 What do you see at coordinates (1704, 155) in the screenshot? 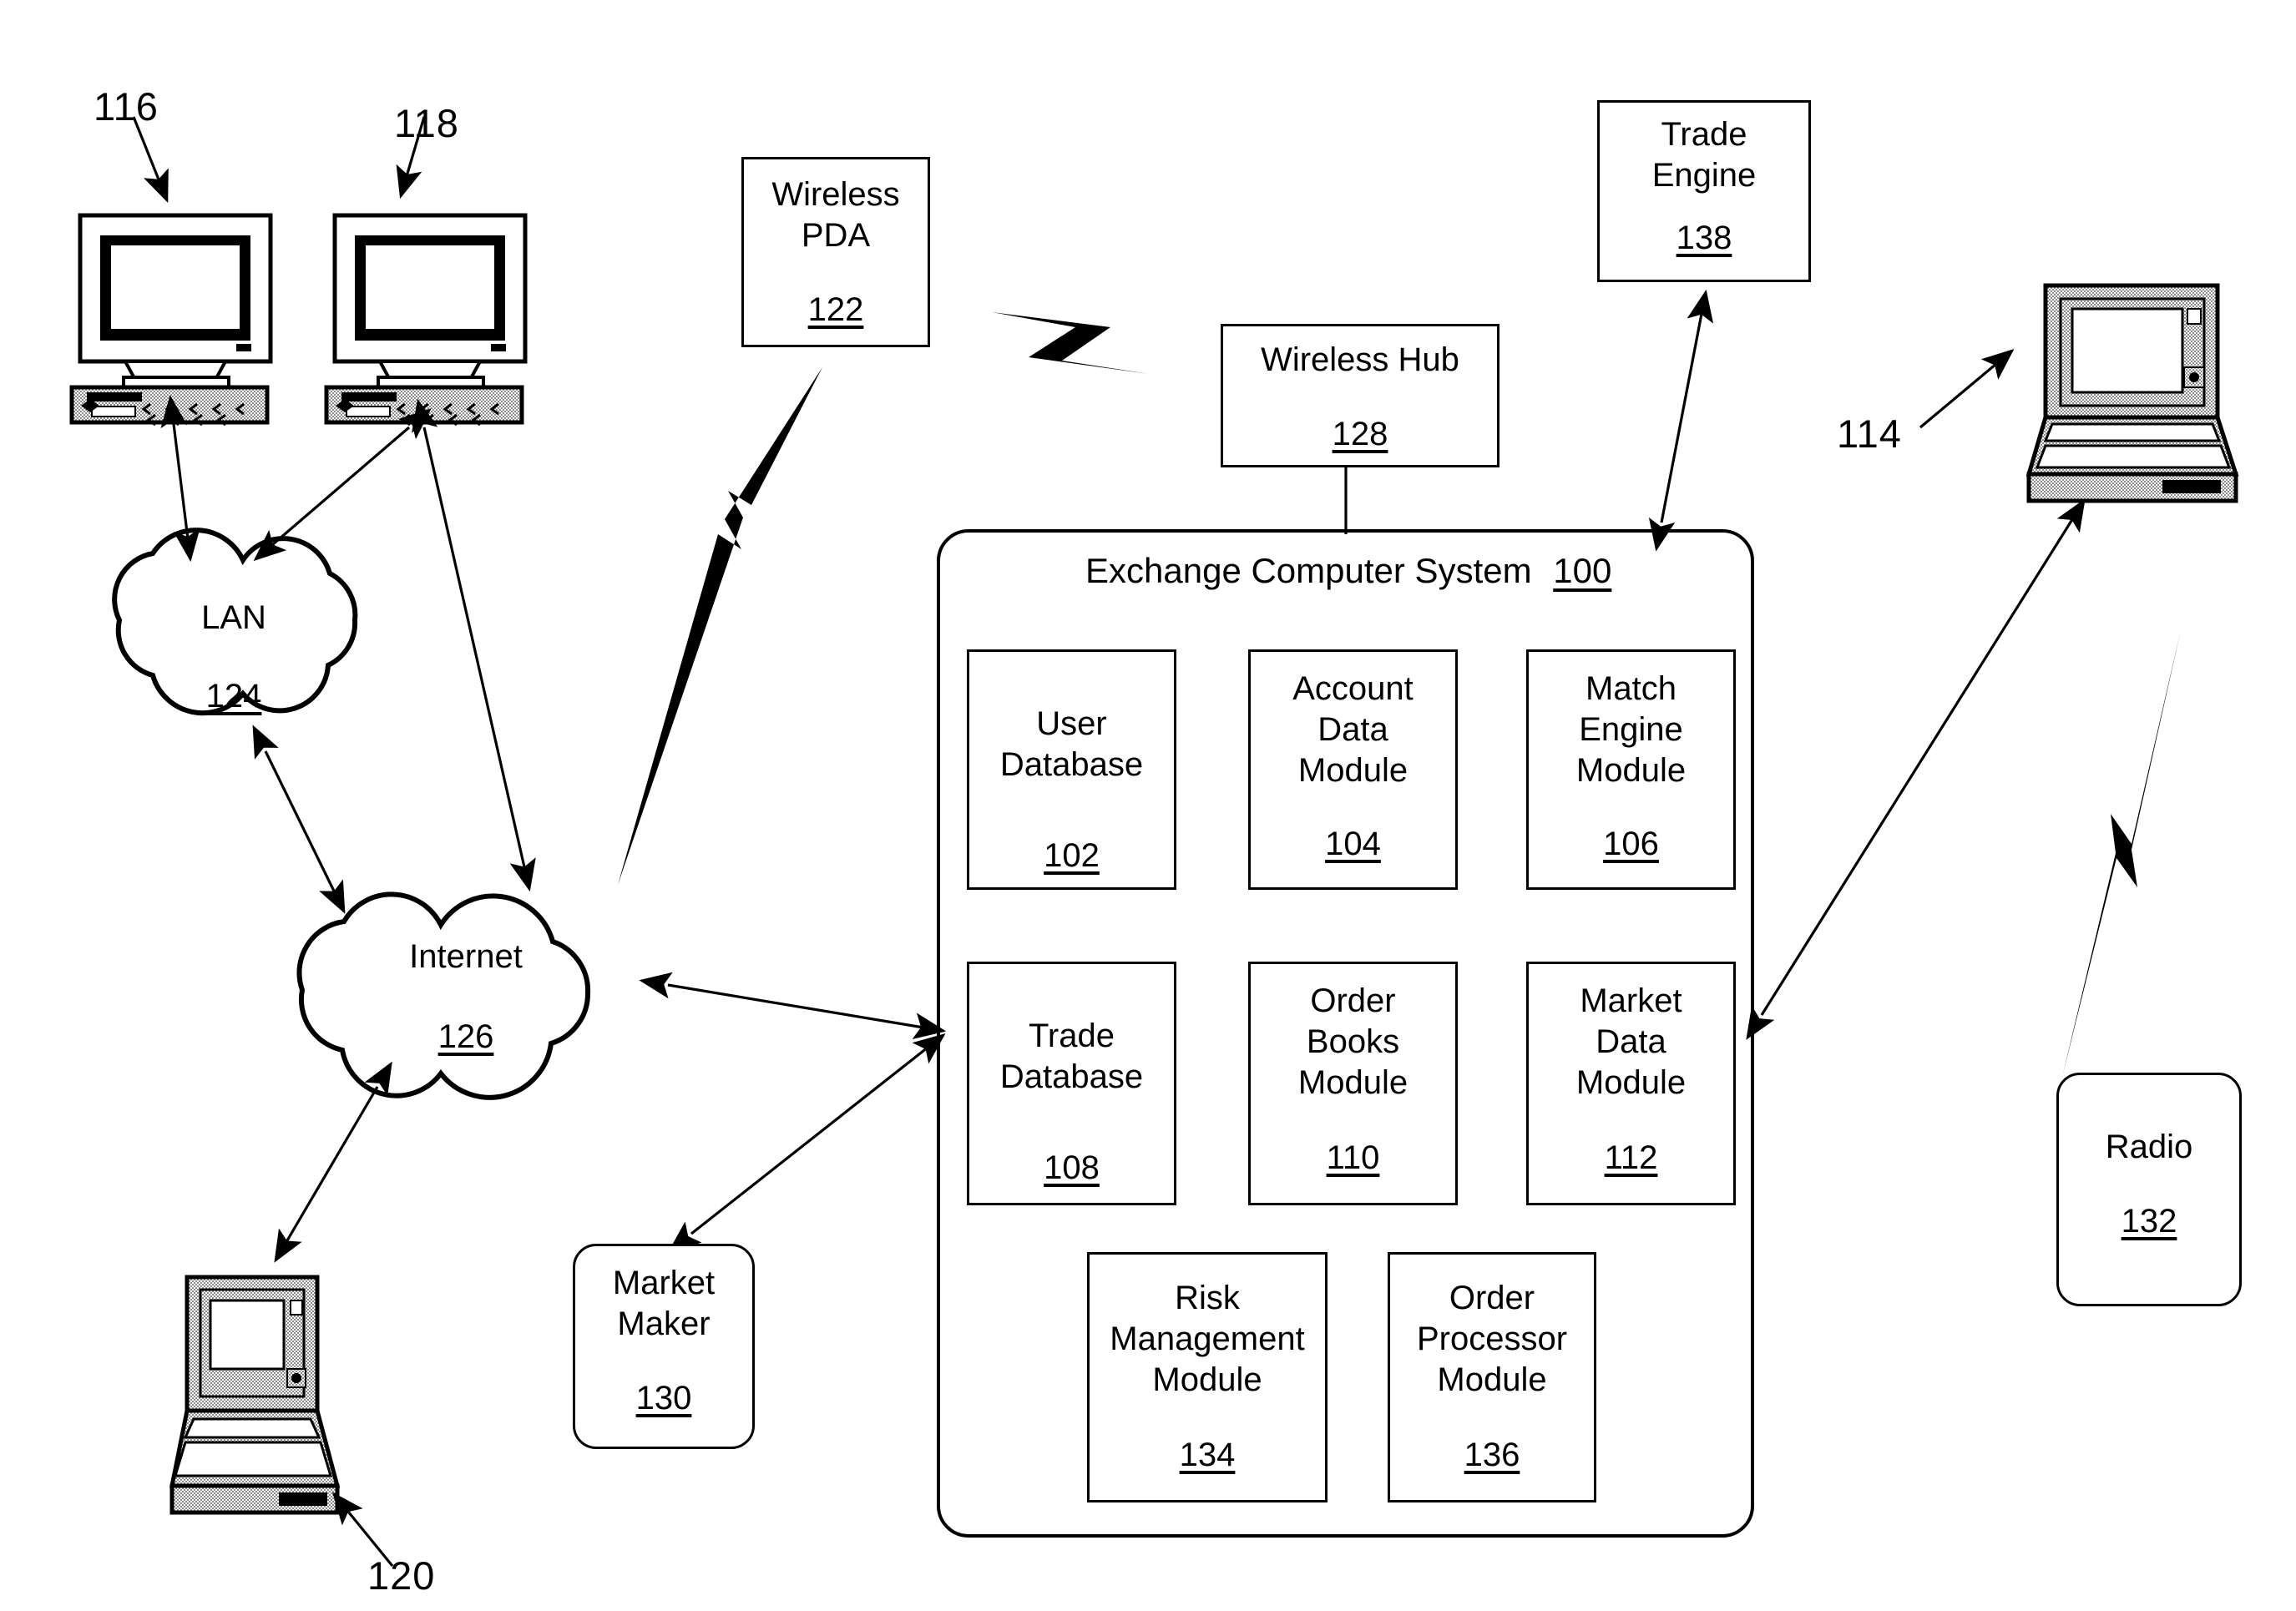
I see `trade-engine-label: Trade Engine` at bounding box center [1704, 155].